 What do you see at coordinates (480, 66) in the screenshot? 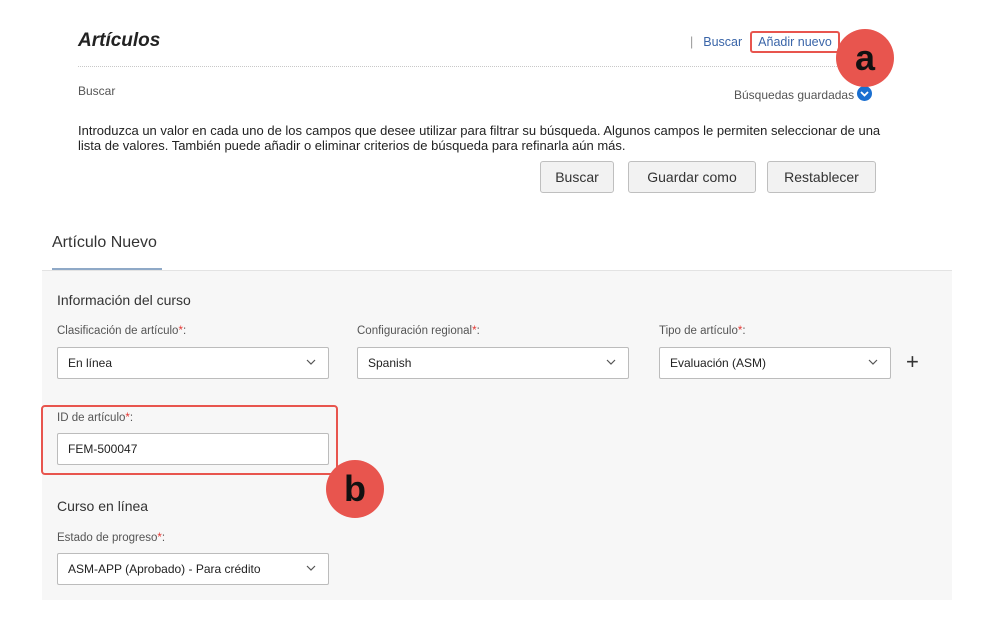
I see `divider` at bounding box center [480, 66].